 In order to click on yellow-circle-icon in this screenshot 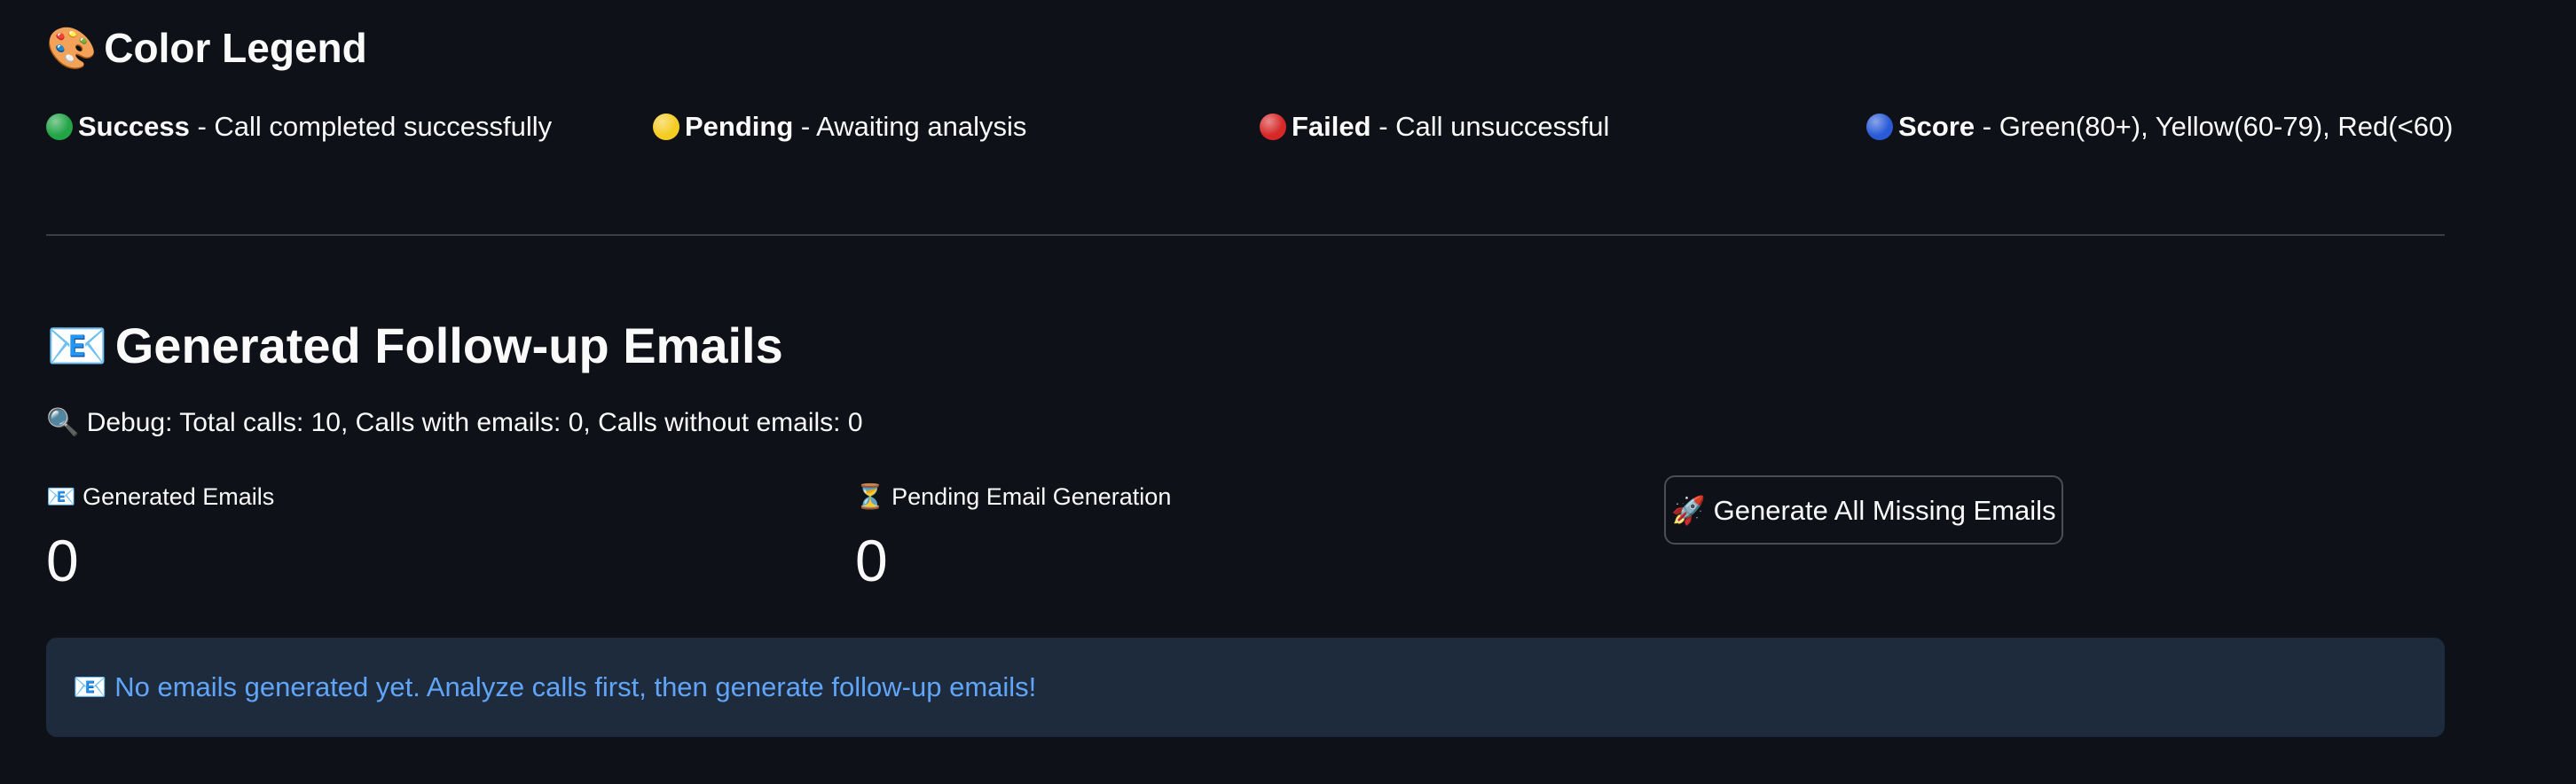, I will do `click(666, 127)`.